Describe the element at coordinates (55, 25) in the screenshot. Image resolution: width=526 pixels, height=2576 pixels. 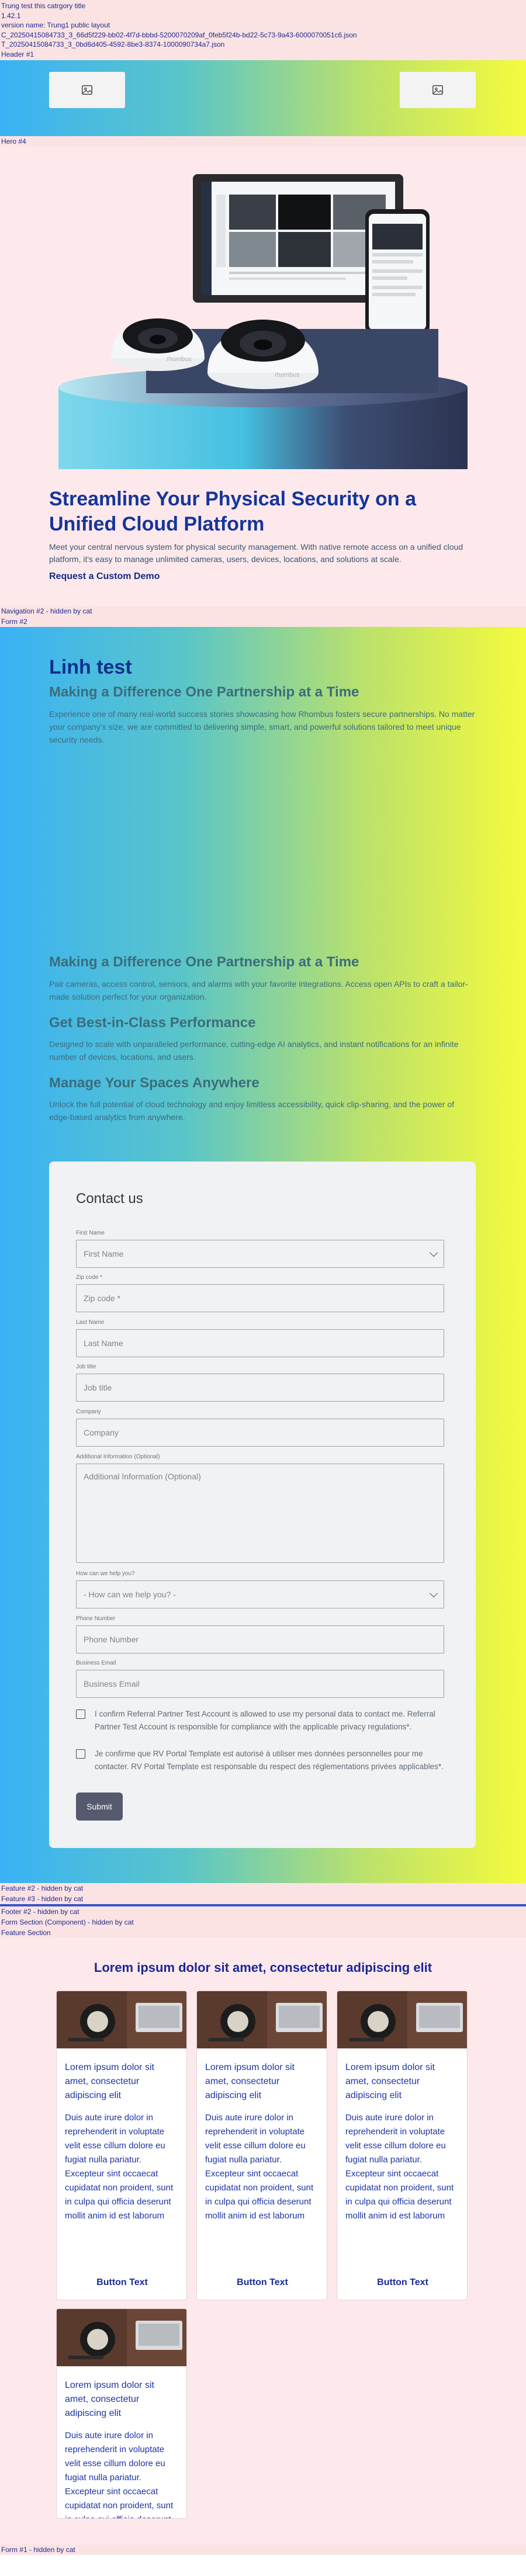
I see `layout-name: version name: Trung1 public layout` at that location.